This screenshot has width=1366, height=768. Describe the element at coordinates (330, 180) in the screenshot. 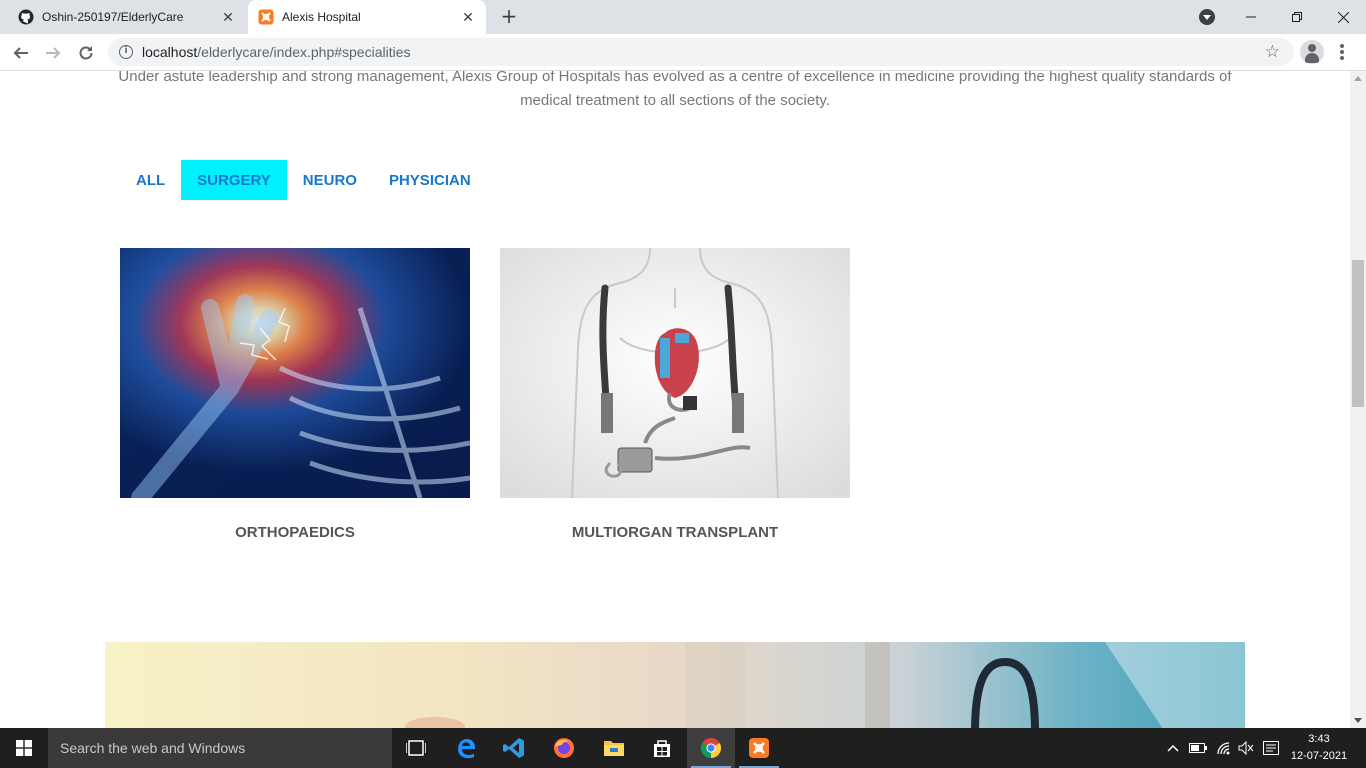

I see `filter-neuro: NEURO` at that location.